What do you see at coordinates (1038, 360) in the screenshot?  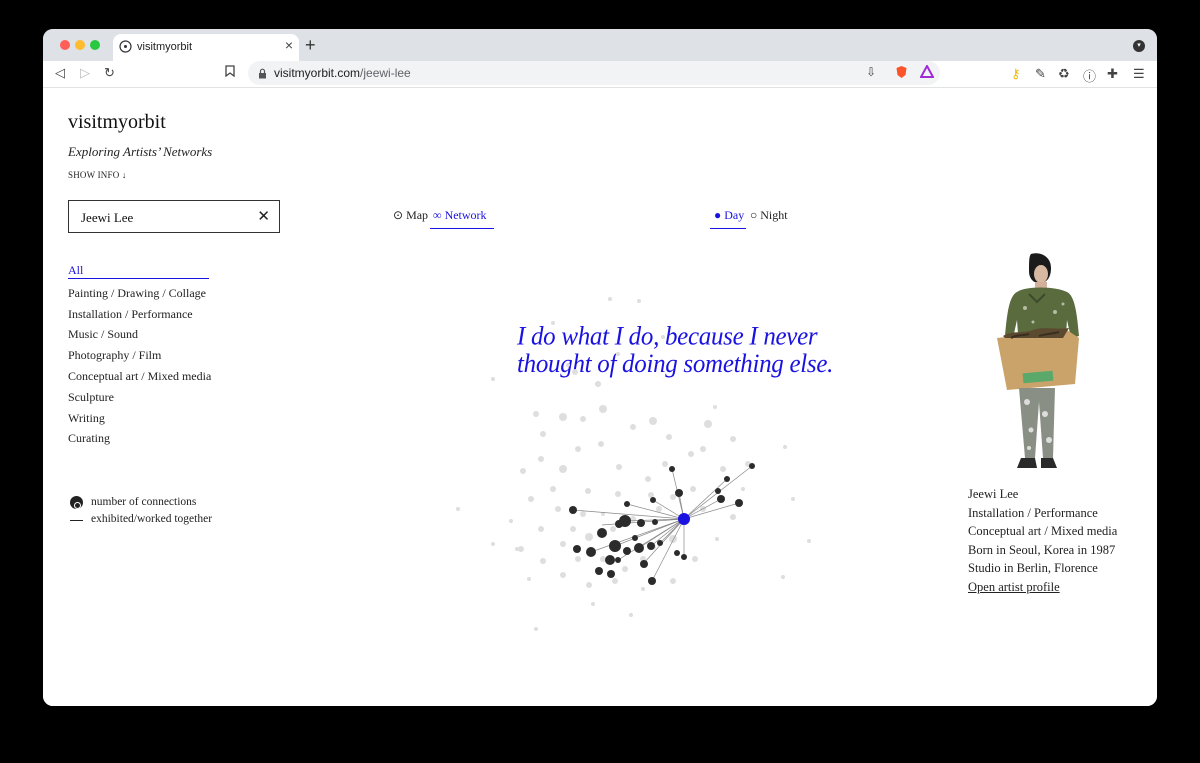 I see `artist-portrait` at bounding box center [1038, 360].